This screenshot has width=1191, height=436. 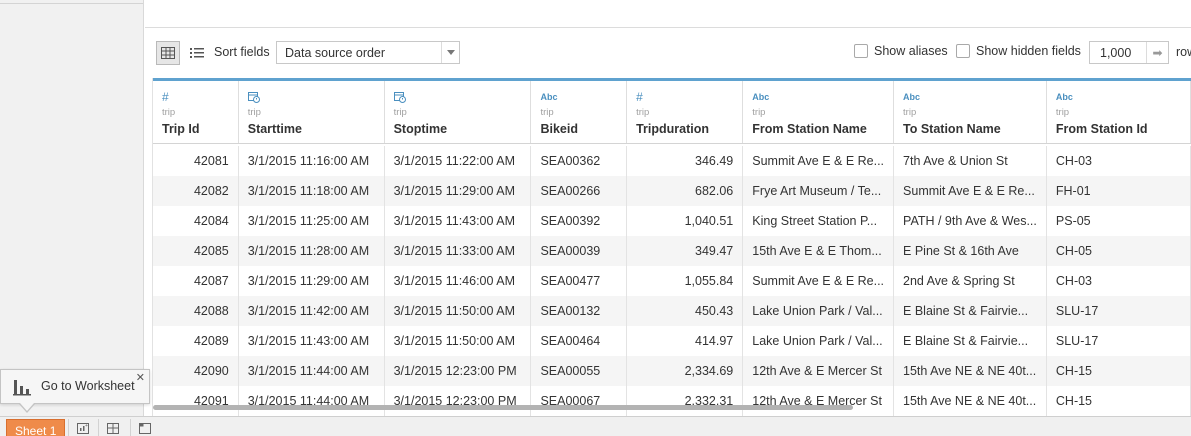 What do you see at coordinates (1118, 161) in the screenshot?
I see `table-cell-from-station-id: CH-03` at bounding box center [1118, 161].